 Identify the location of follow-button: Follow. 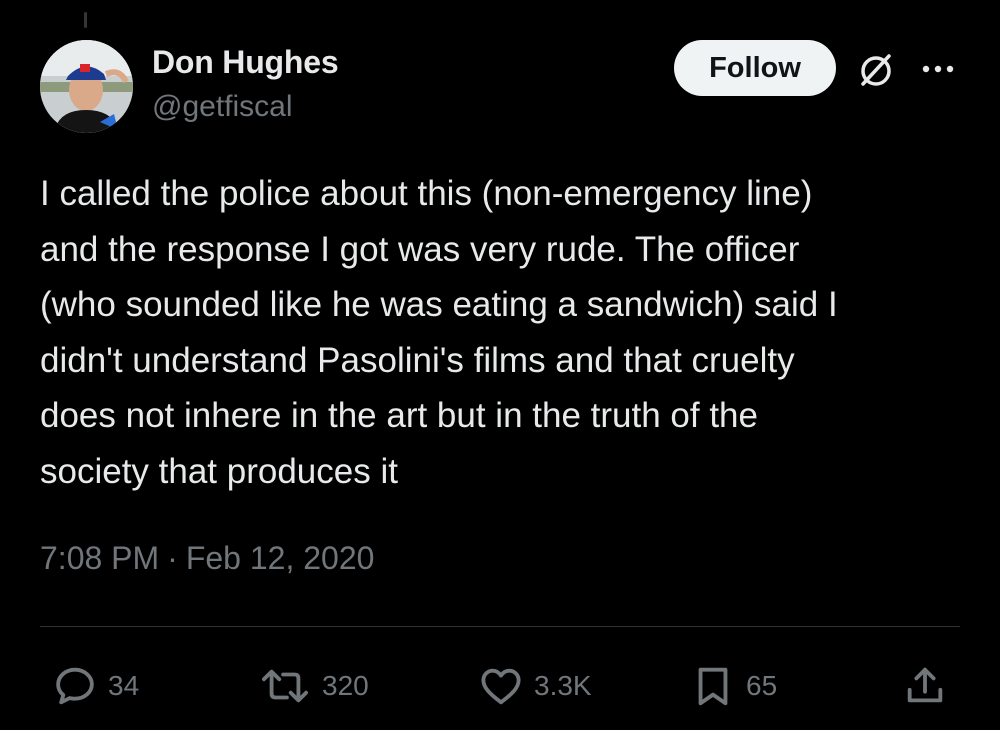
(755, 68).